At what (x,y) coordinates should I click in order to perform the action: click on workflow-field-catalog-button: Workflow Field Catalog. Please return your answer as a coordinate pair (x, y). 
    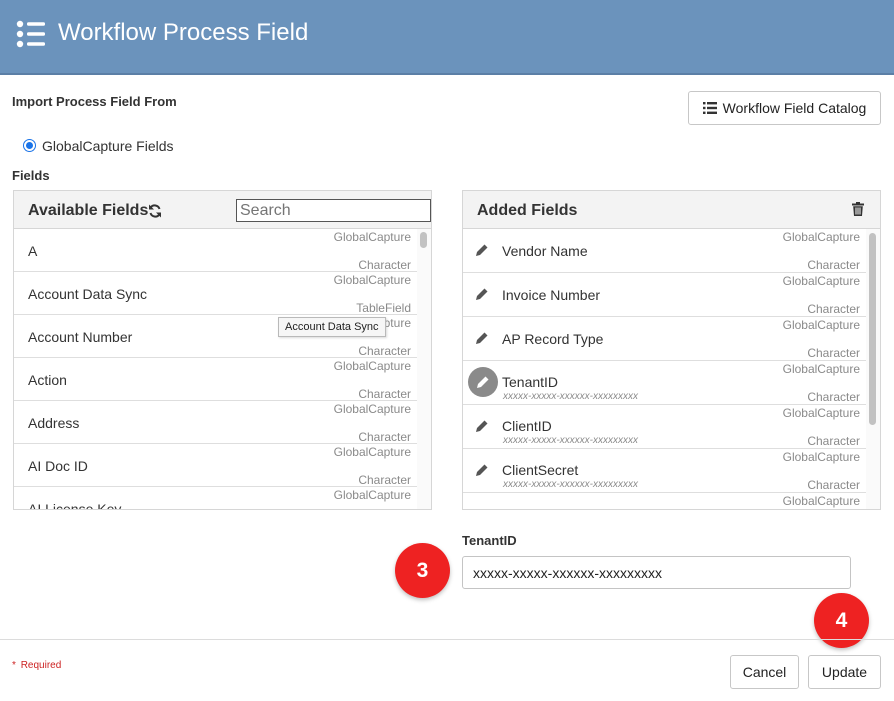
    Looking at the image, I should click on (784, 108).